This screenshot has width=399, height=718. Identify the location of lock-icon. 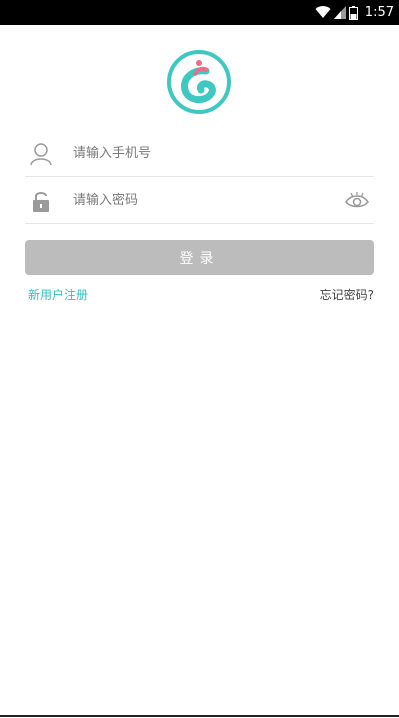
(41, 202).